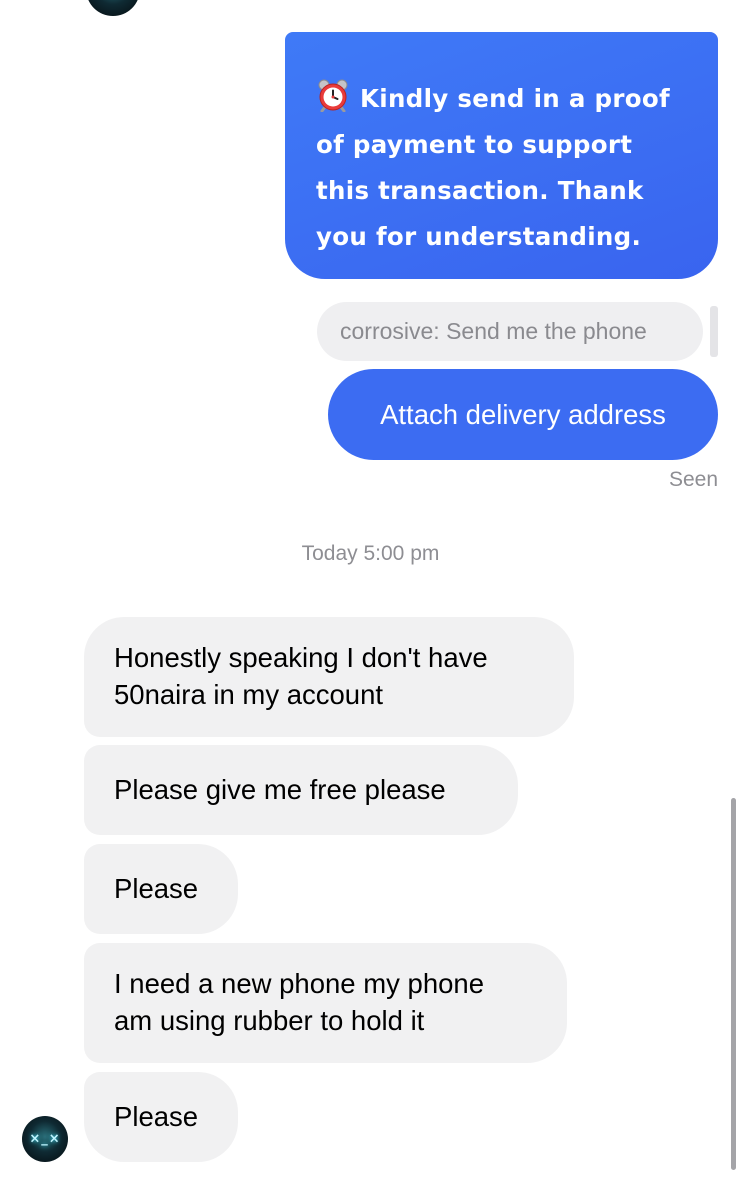  Describe the element at coordinates (493, 331) in the screenshot. I see `reply-preview-text: corrosive: Send me the phone` at that location.